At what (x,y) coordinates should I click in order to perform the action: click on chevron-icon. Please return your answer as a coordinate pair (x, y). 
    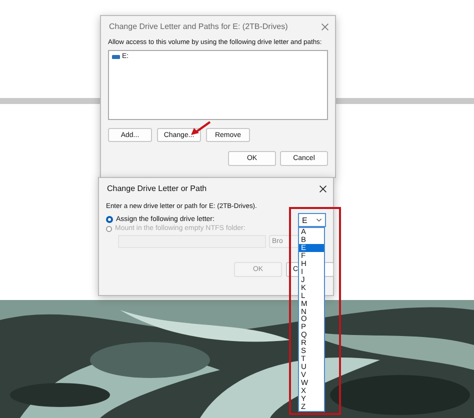
    Looking at the image, I should click on (319, 220).